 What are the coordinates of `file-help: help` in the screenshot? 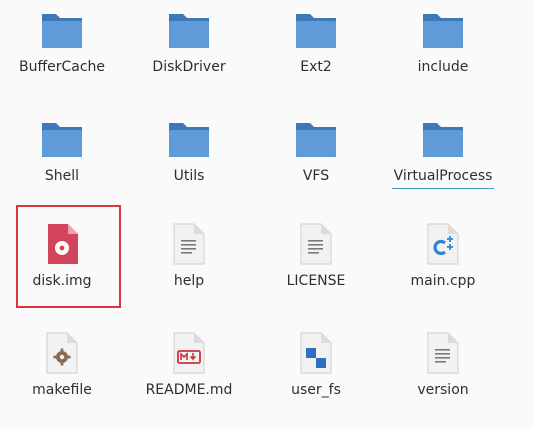 It's located at (189, 270).